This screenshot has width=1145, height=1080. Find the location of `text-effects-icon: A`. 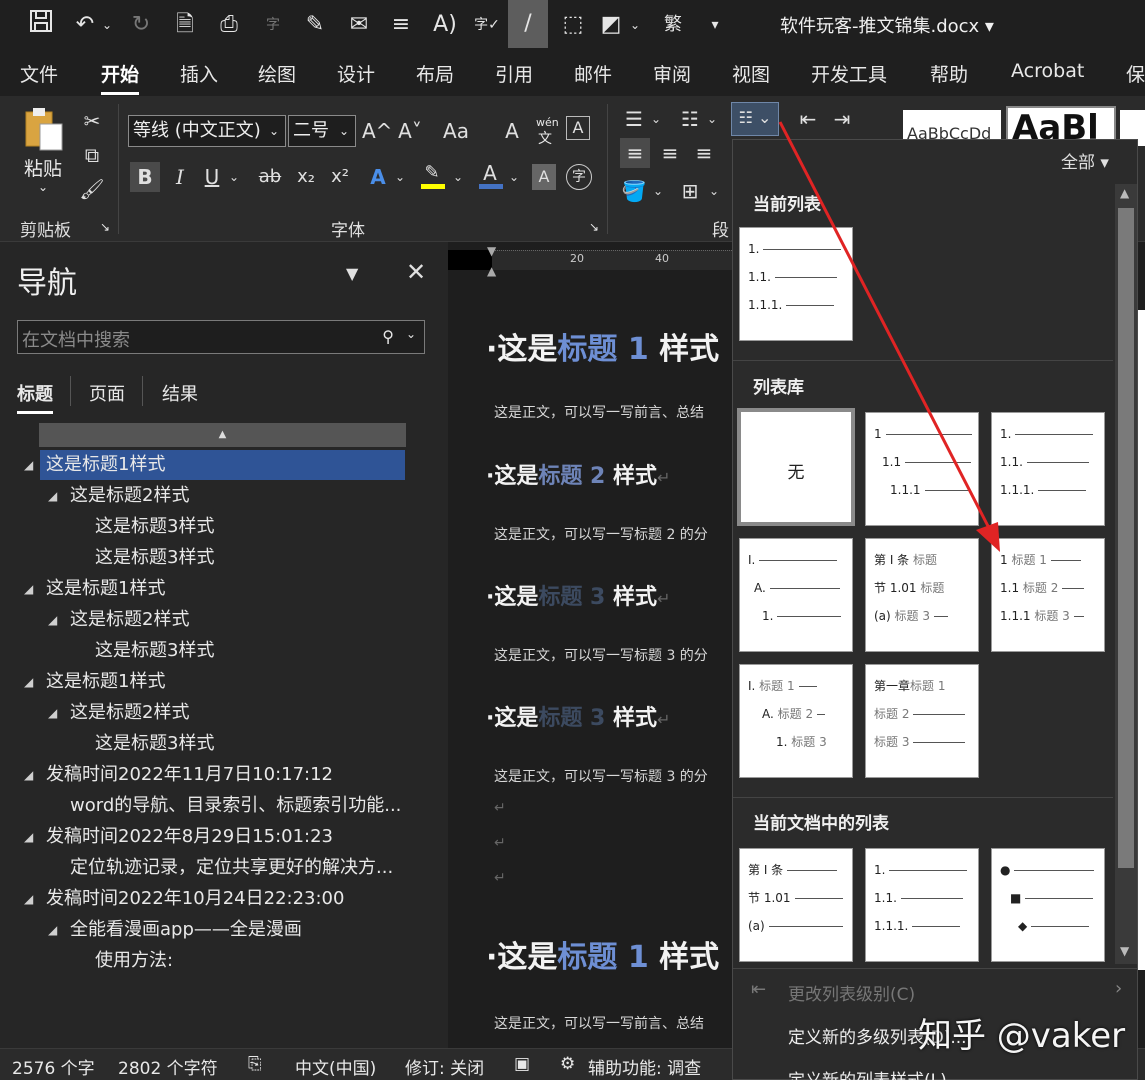

text-effects-icon: A is located at coordinates (378, 177).